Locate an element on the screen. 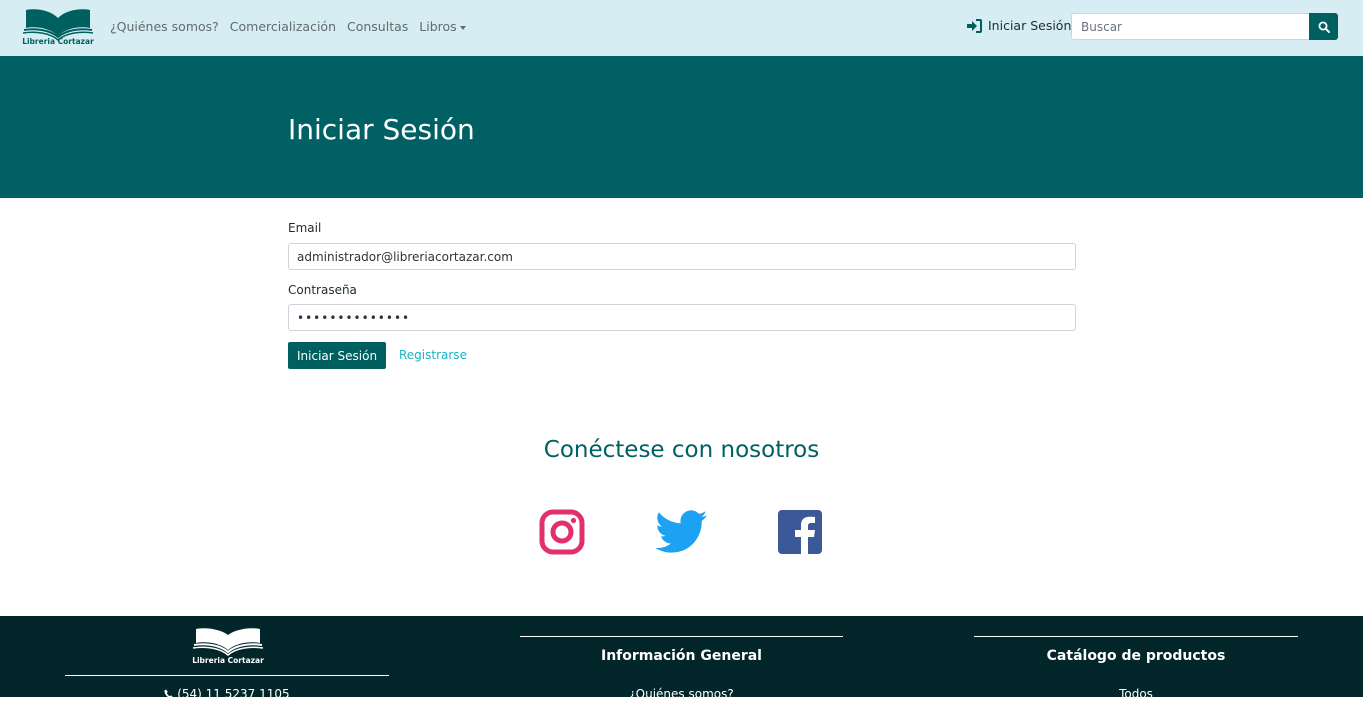  nav-item-quienes-somos: ¿Quiénes somos? is located at coordinates (164, 26).